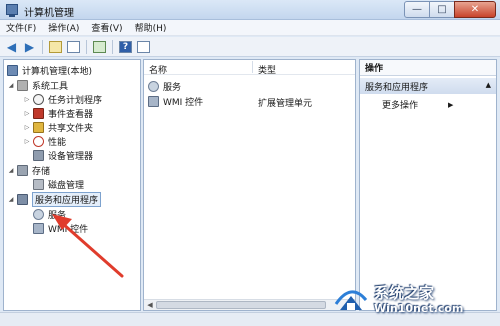  What do you see at coordinates (22, 199) in the screenshot?
I see `services-apps-icon` at bounding box center [22, 199].